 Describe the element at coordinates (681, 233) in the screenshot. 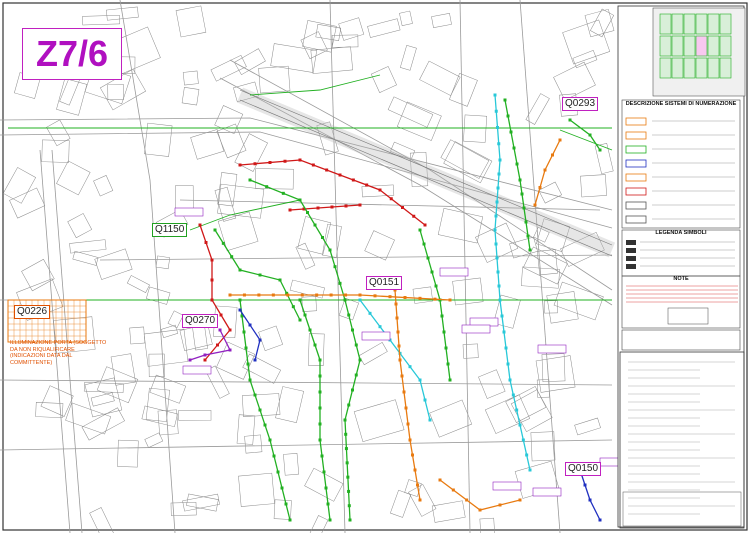

I see `legend-title-symbols: LEGENDA SIMBOLI` at that location.